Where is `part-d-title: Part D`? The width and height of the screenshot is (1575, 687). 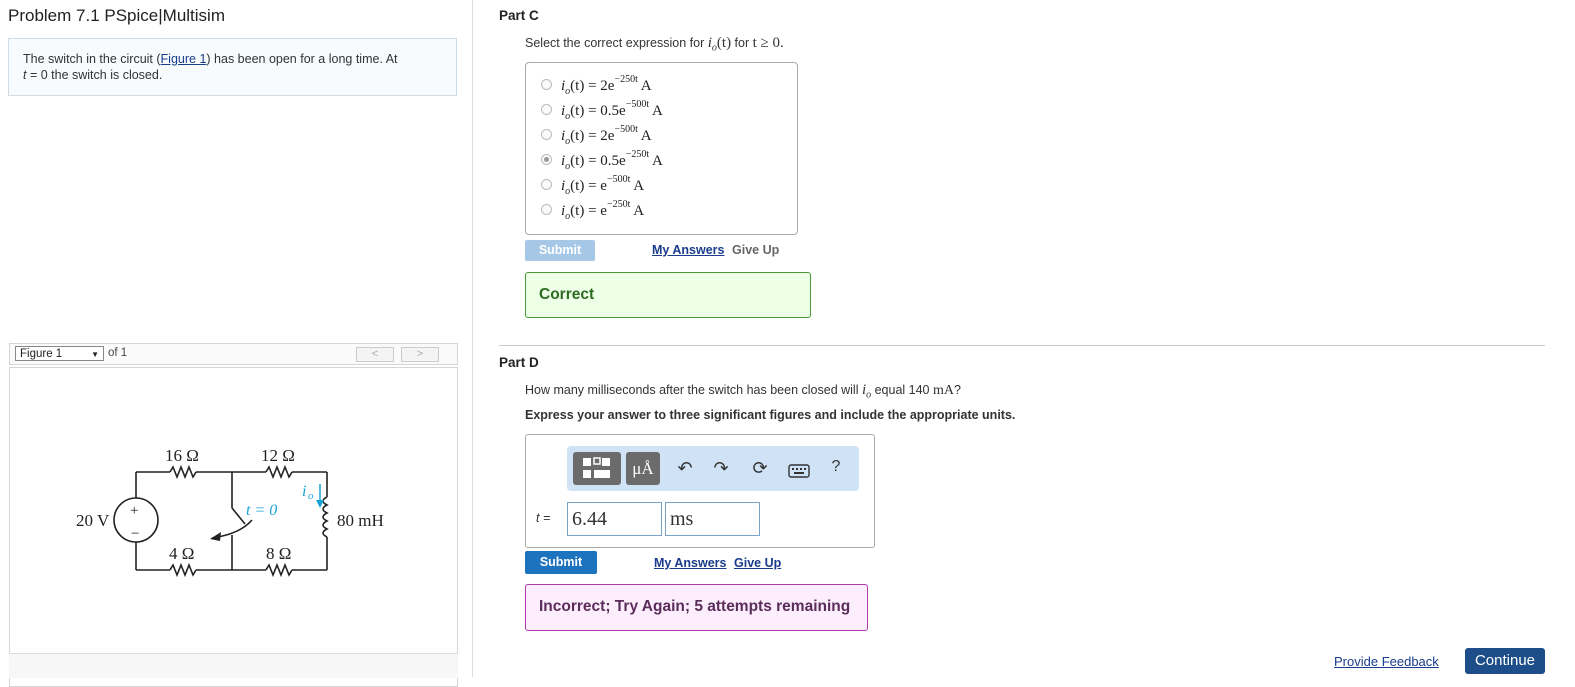 part-d-title: Part D is located at coordinates (519, 362).